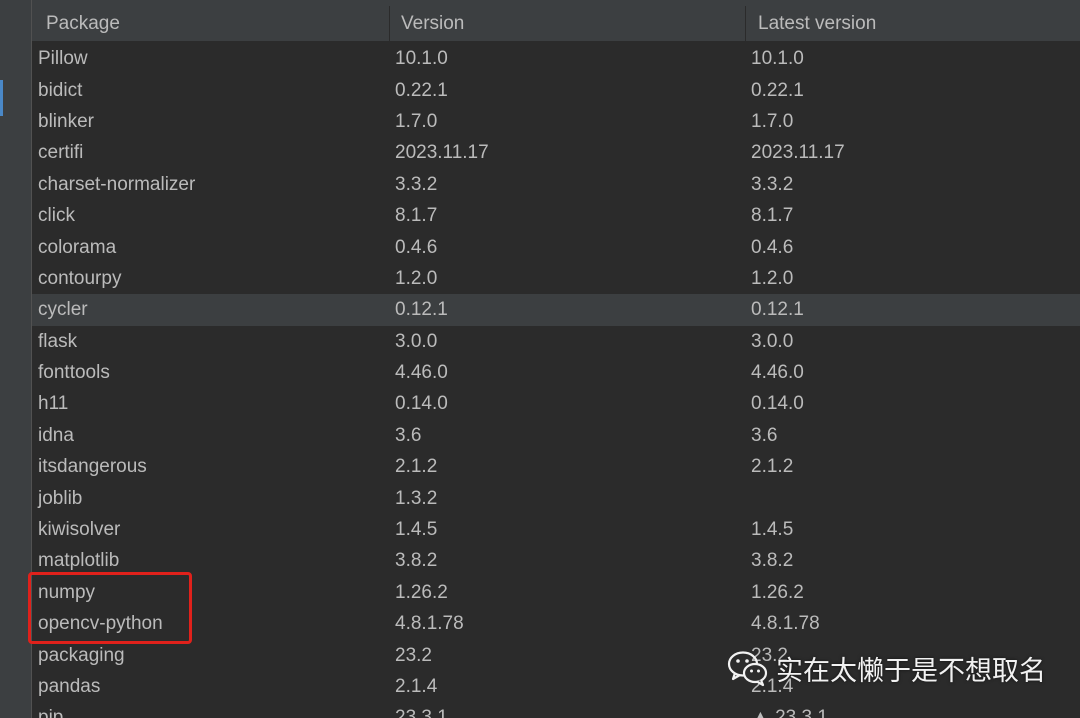 The height and width of the screenshot is (718, 1080). What do you see at coordinates (66, 121) in the screenshot?
I see `package-name-cell: blinker` at bounding box center [66, 121].